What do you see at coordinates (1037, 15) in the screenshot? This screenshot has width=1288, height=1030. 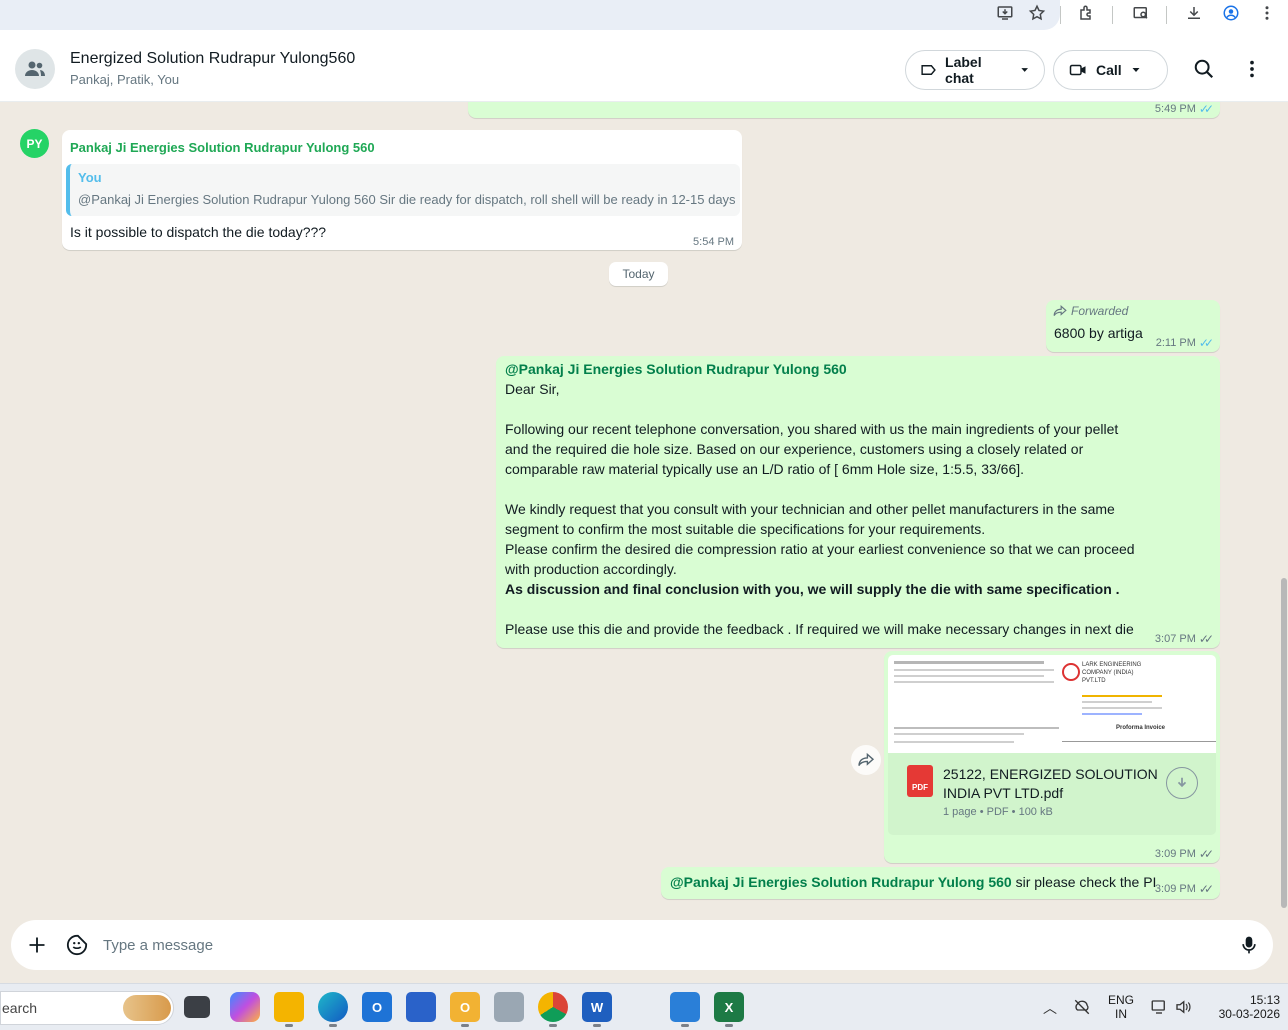 I see `star-icon` at bounding box center [1037, 15].